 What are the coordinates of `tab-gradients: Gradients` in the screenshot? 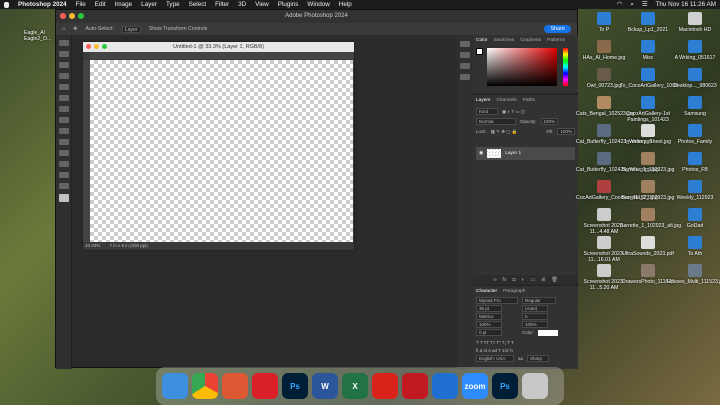 It's located at (530, 40).